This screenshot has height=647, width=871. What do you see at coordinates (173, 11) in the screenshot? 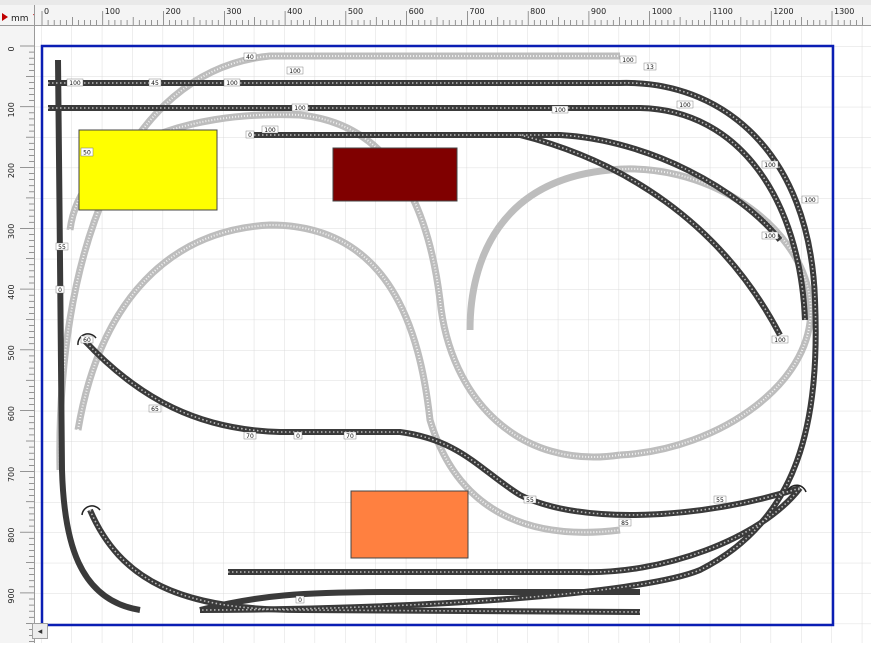
I see `ruler-top-label: 200` at bounding box center [173, 11].